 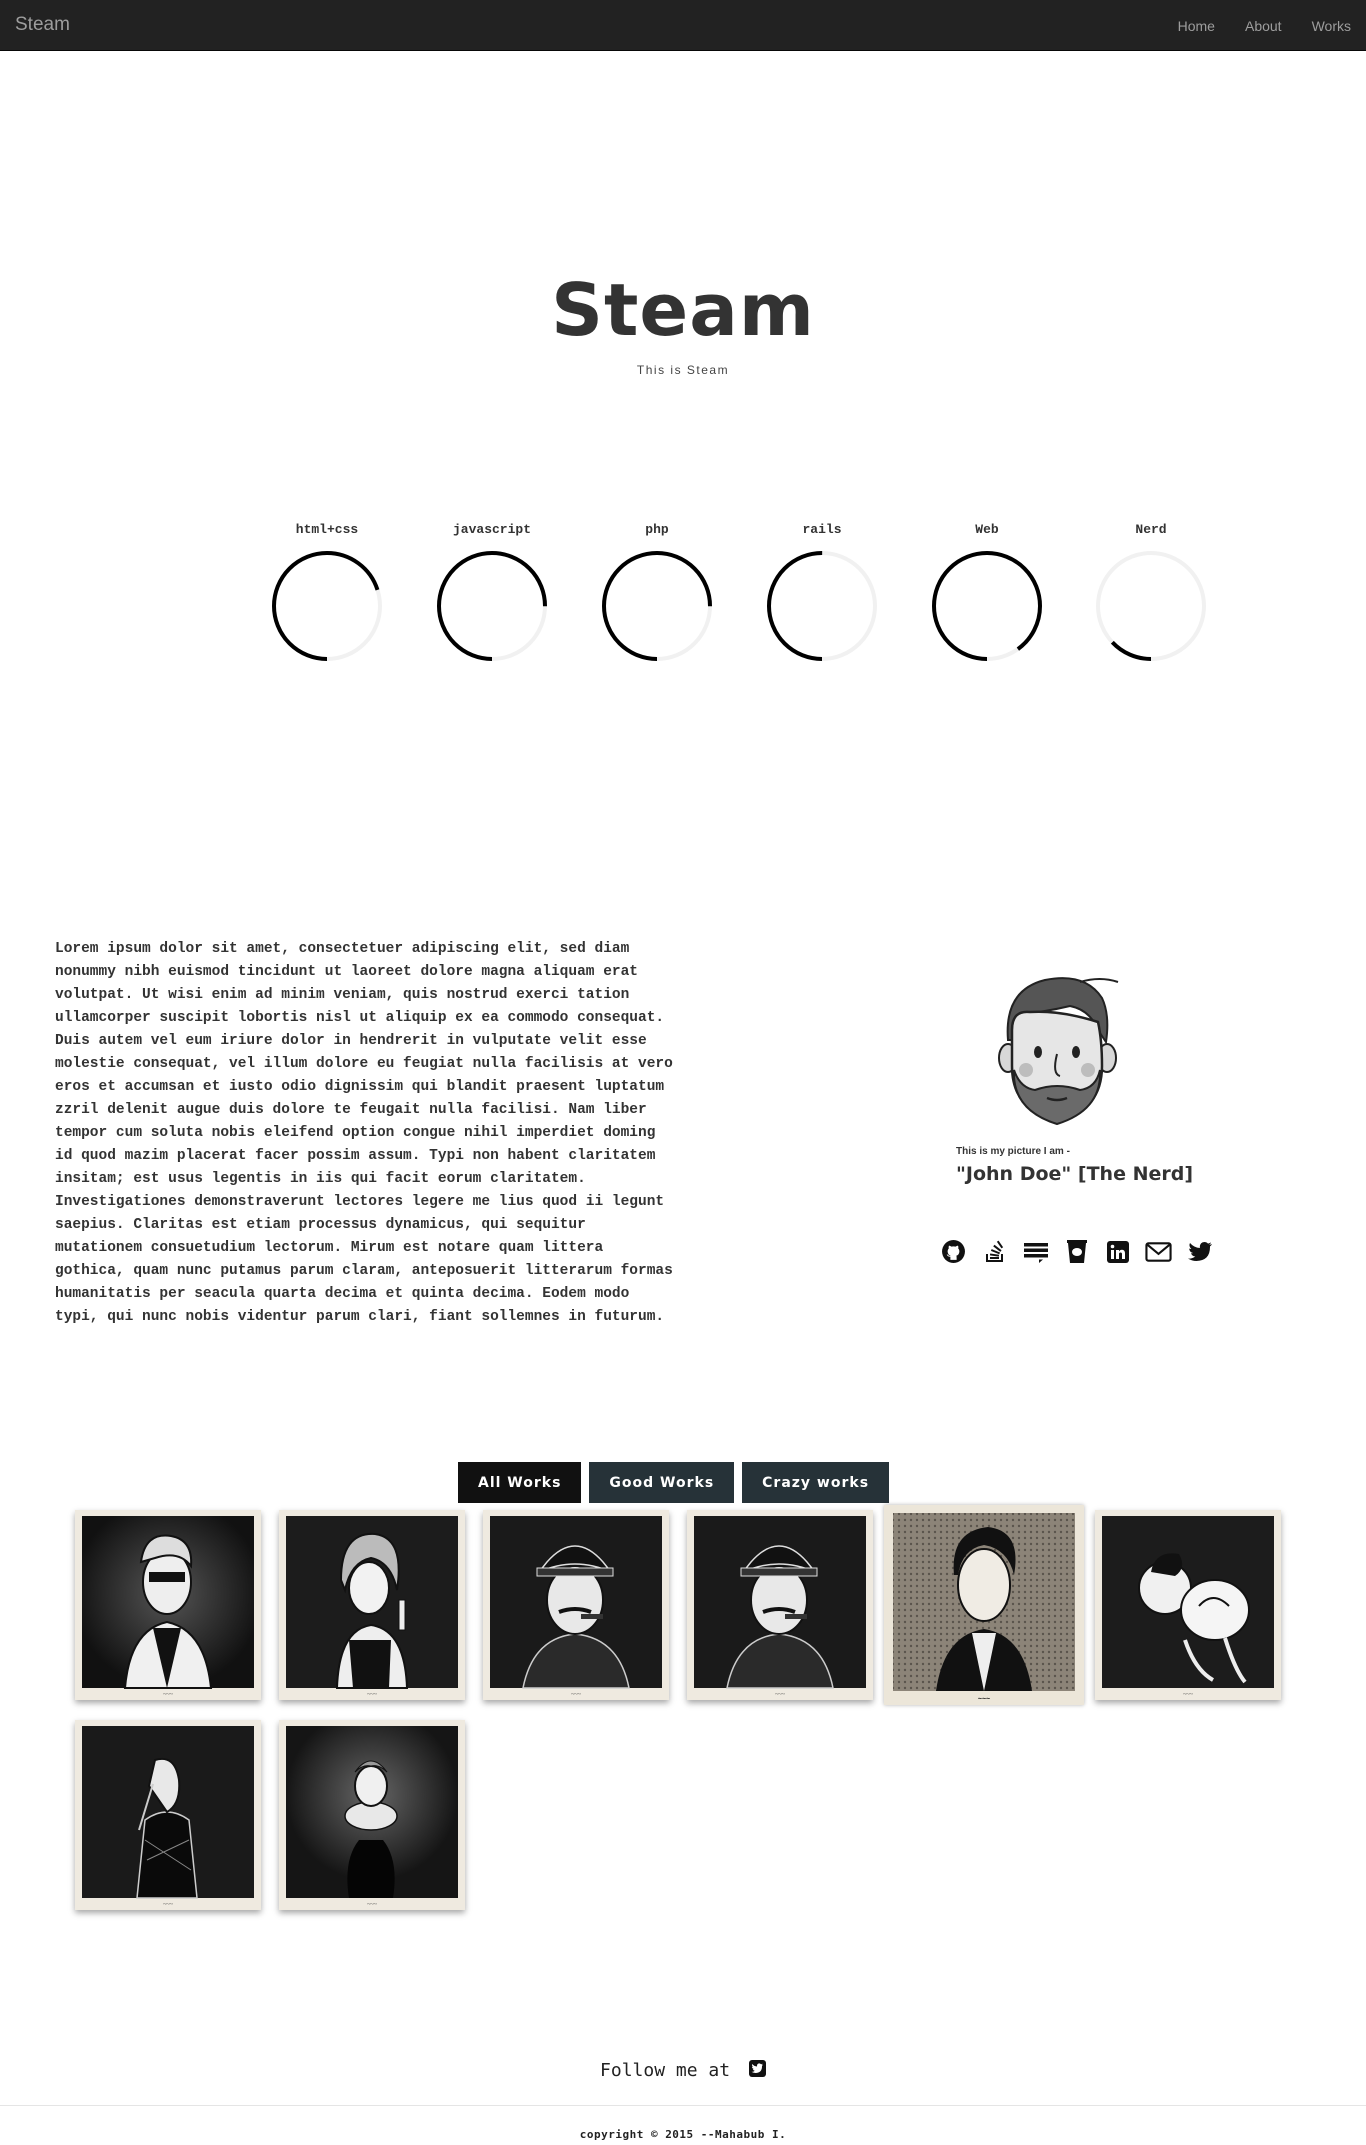 I want to click on skills-section: html+css javascript php rails Web Nerd, so click(x=683, y=597).